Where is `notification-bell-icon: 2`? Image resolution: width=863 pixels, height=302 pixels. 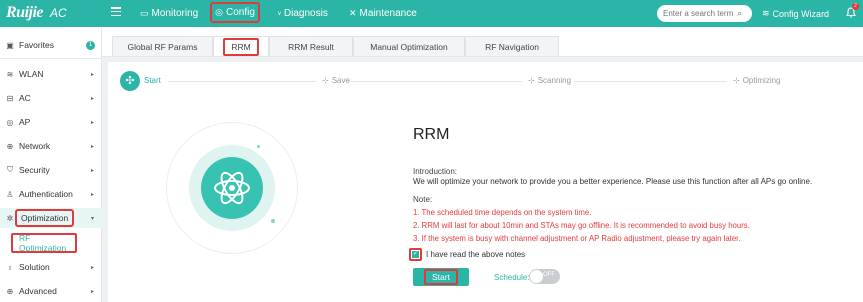 notification-bell-icon: 2 is located at coordinates (852, 10).